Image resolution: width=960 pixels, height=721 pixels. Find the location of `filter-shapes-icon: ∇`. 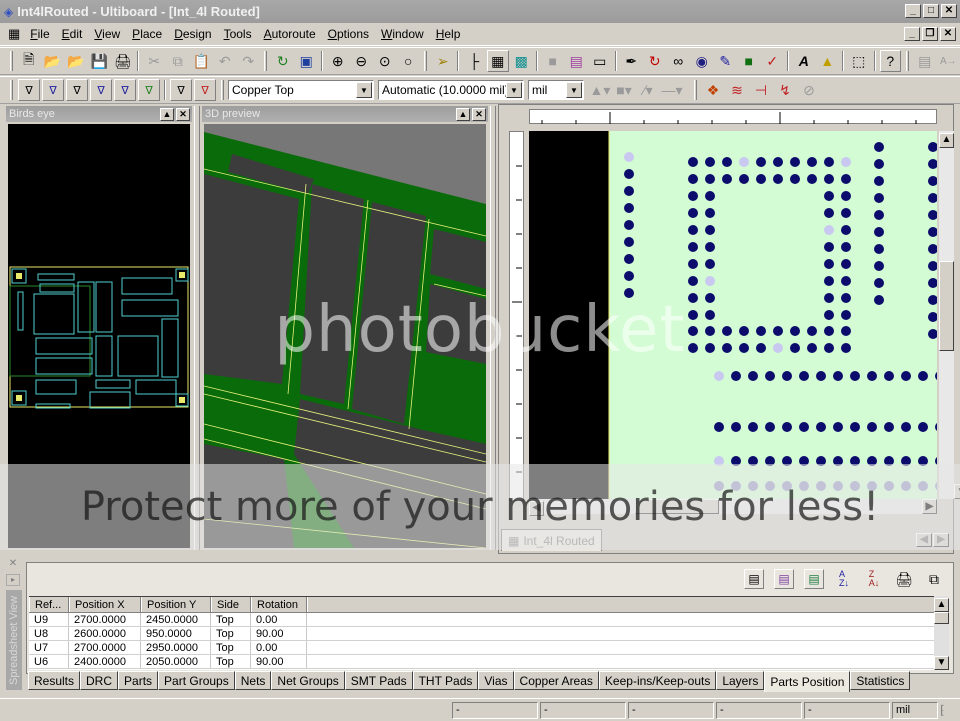

filter-shapes-icon: ∇ is located at coordinates (205, 90).